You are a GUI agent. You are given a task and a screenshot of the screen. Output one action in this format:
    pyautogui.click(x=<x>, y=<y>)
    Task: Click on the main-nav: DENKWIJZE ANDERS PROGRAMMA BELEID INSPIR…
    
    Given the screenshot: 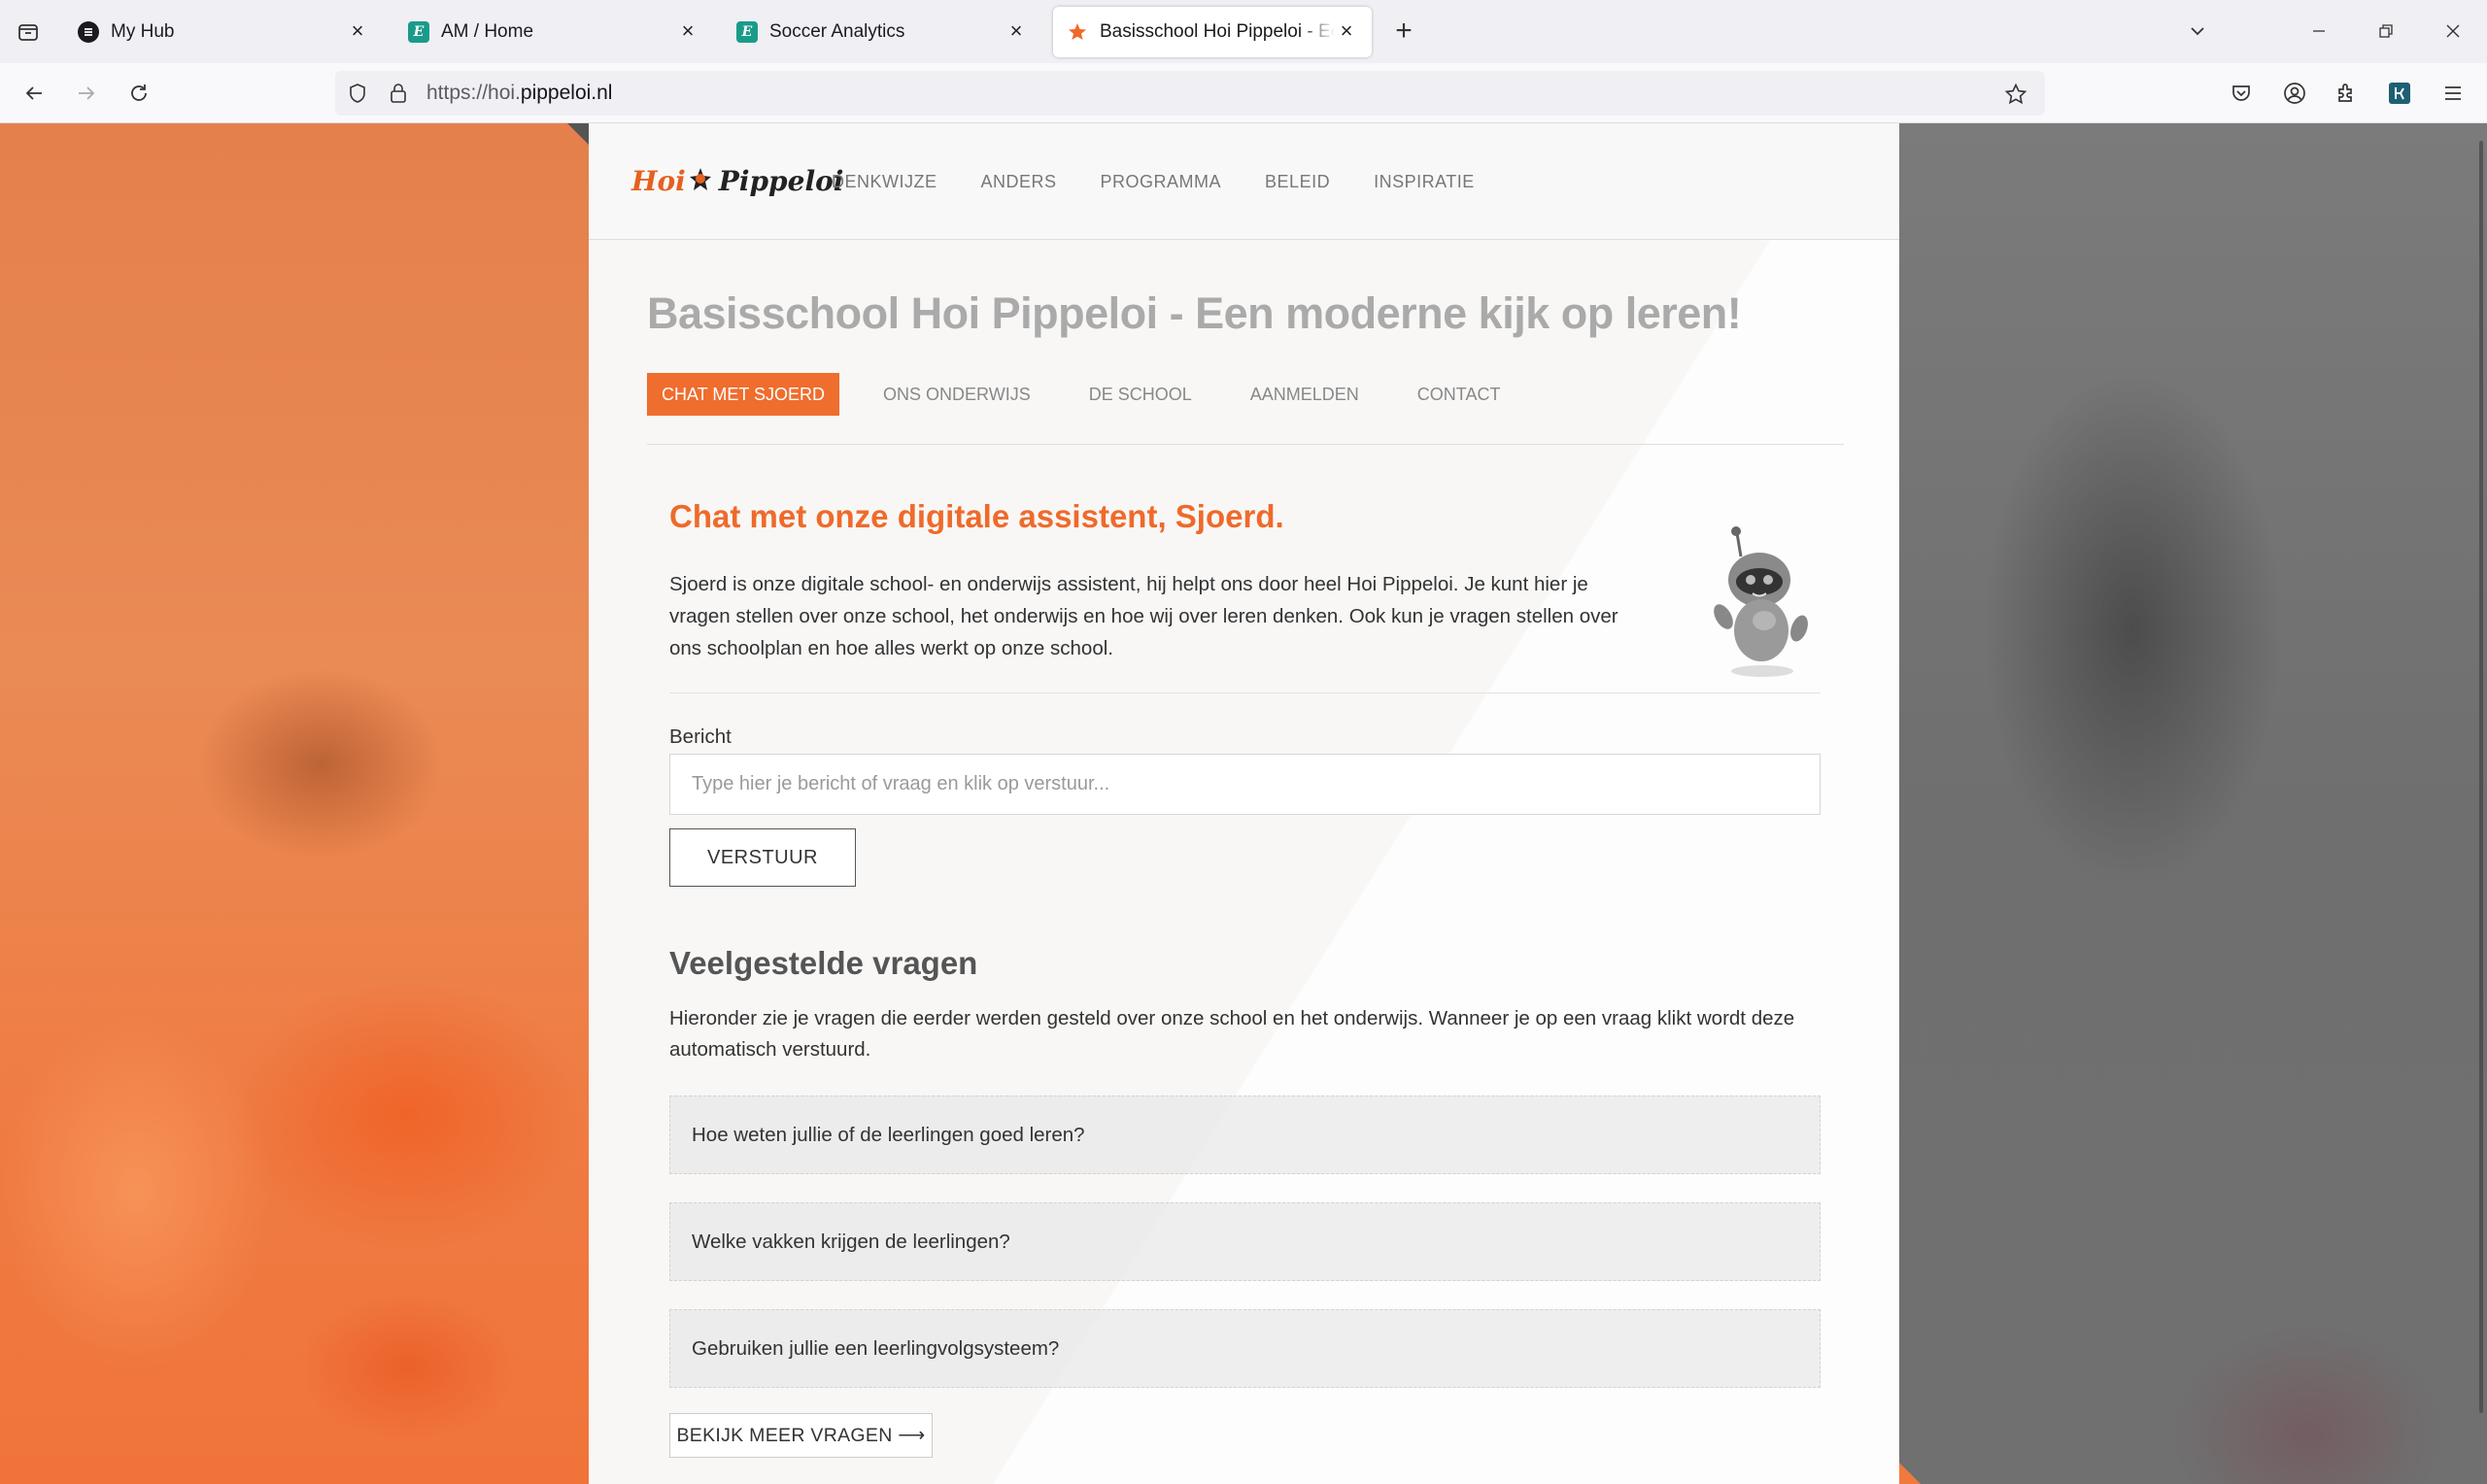 What is the action you would take?
    pyautogui.click(x=1153, y=182)
    